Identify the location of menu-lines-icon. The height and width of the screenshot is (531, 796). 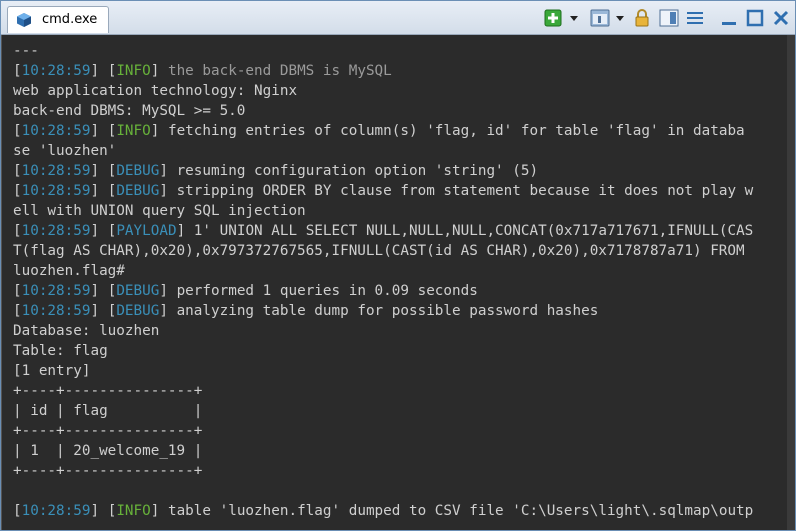
(695, 18).